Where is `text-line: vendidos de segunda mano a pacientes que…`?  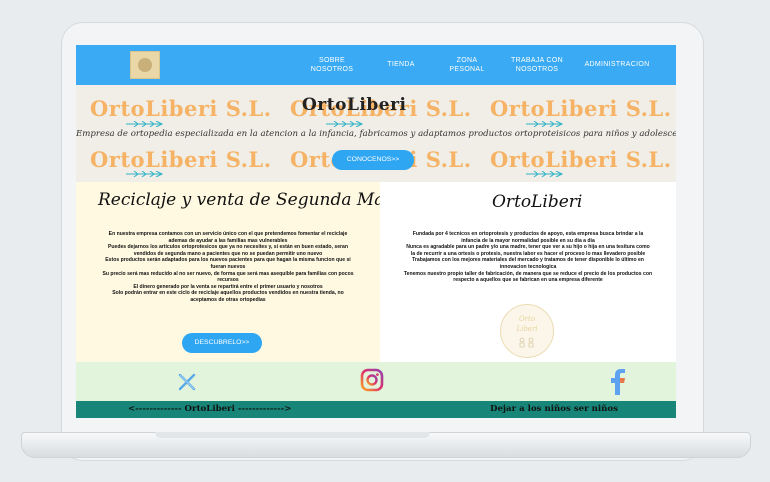
text-line: vendidos de segunda mano a pacientes que… is located at coordinates (228, 253).